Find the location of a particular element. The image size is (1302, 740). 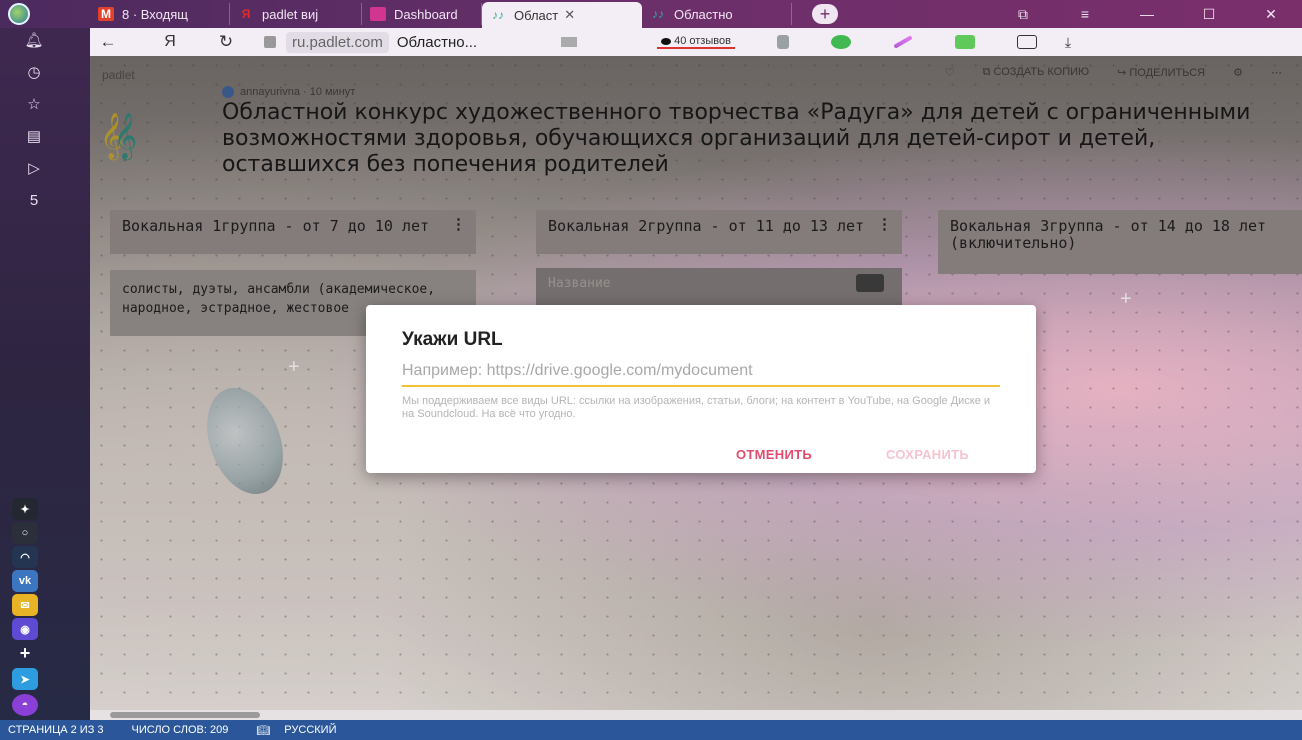

reload-icon: ↻ is located at coordinates (226, 42).